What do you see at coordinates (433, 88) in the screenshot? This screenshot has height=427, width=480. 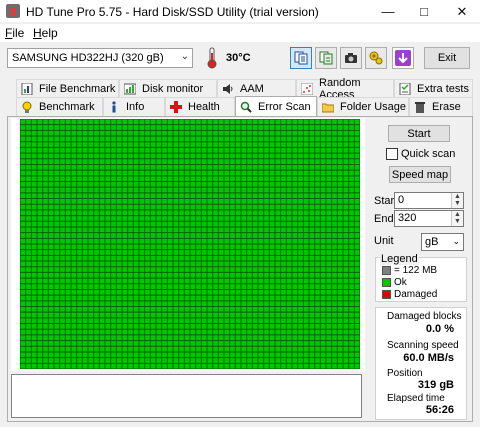 I see `tab-extra-tests: Extra tests` at bounding box center [433, 88].